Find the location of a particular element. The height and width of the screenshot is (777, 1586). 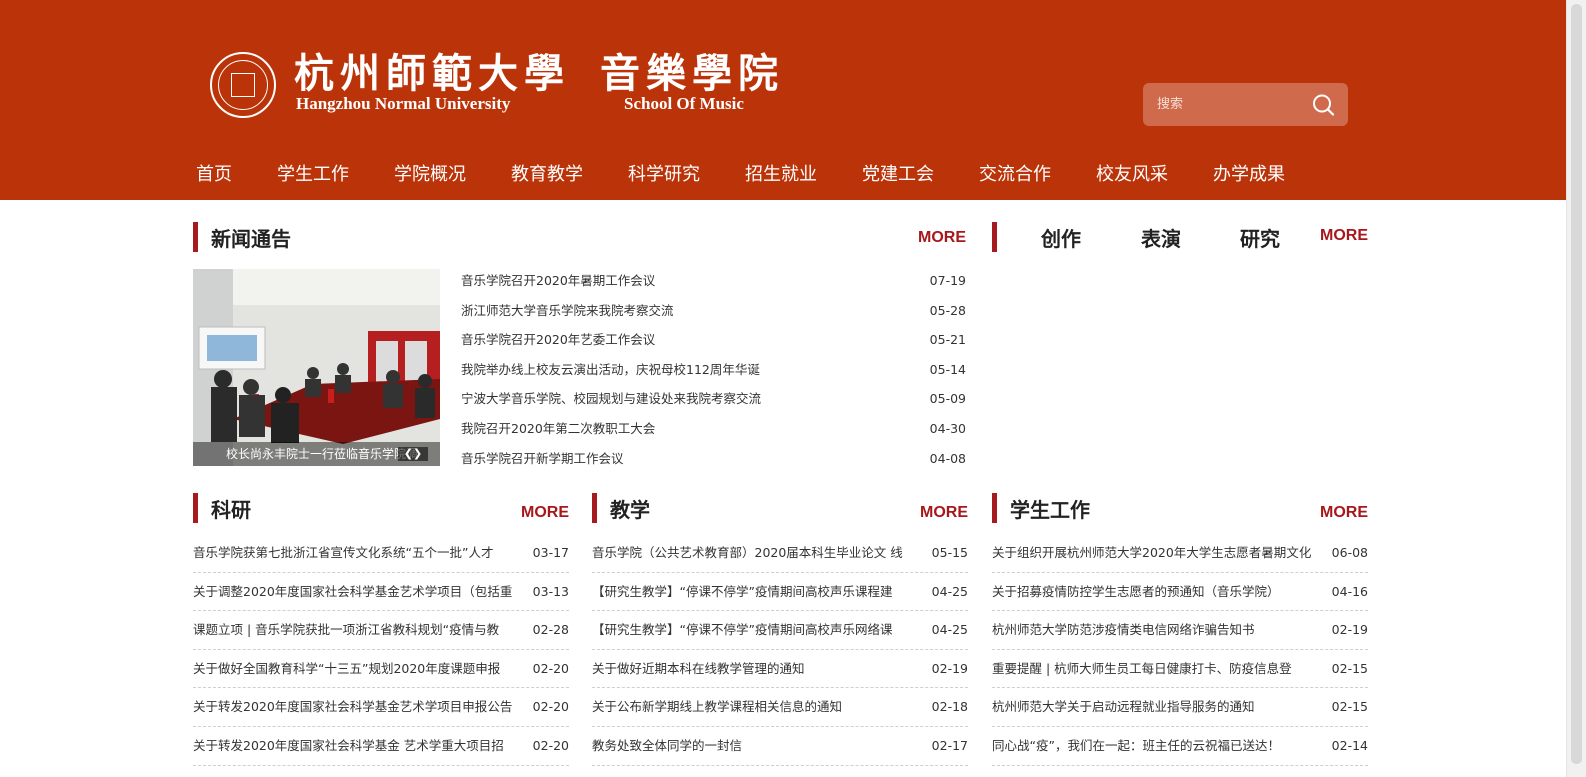

list-item: 我院举办线上校友云演出活动，庆祝母校112周年华诞 05-14 is located at coordinates (713, 370).